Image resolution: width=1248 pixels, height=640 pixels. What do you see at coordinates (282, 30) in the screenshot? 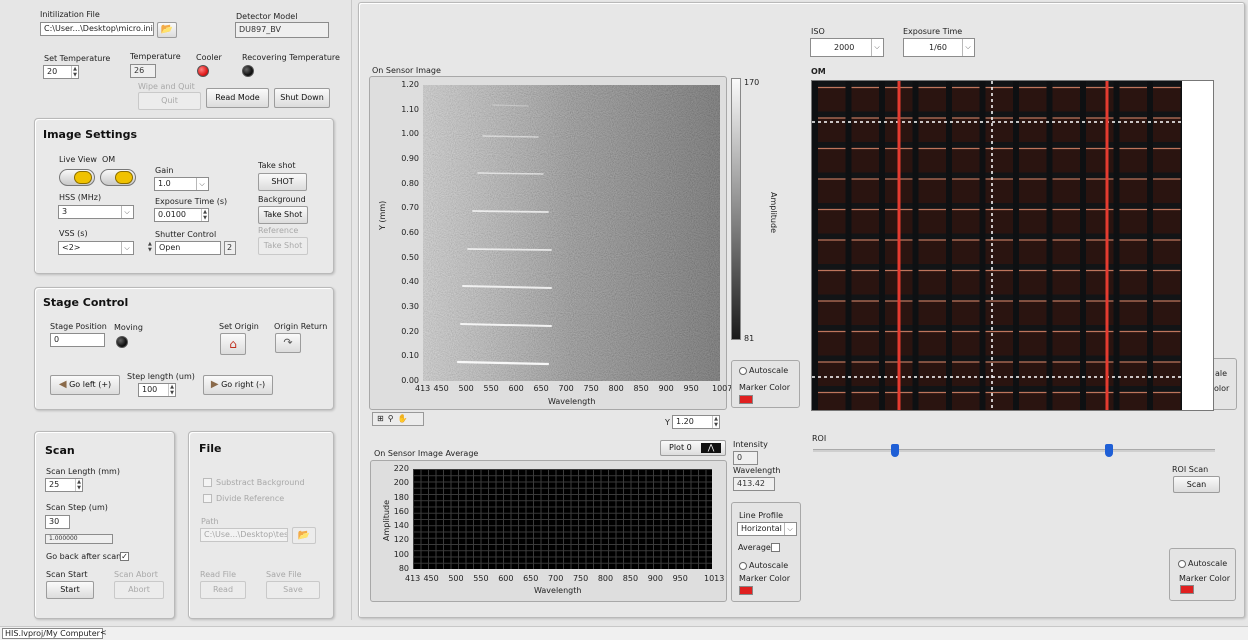
I see `detector-model-value: DU897_BV` at bounding box center [282, 30].